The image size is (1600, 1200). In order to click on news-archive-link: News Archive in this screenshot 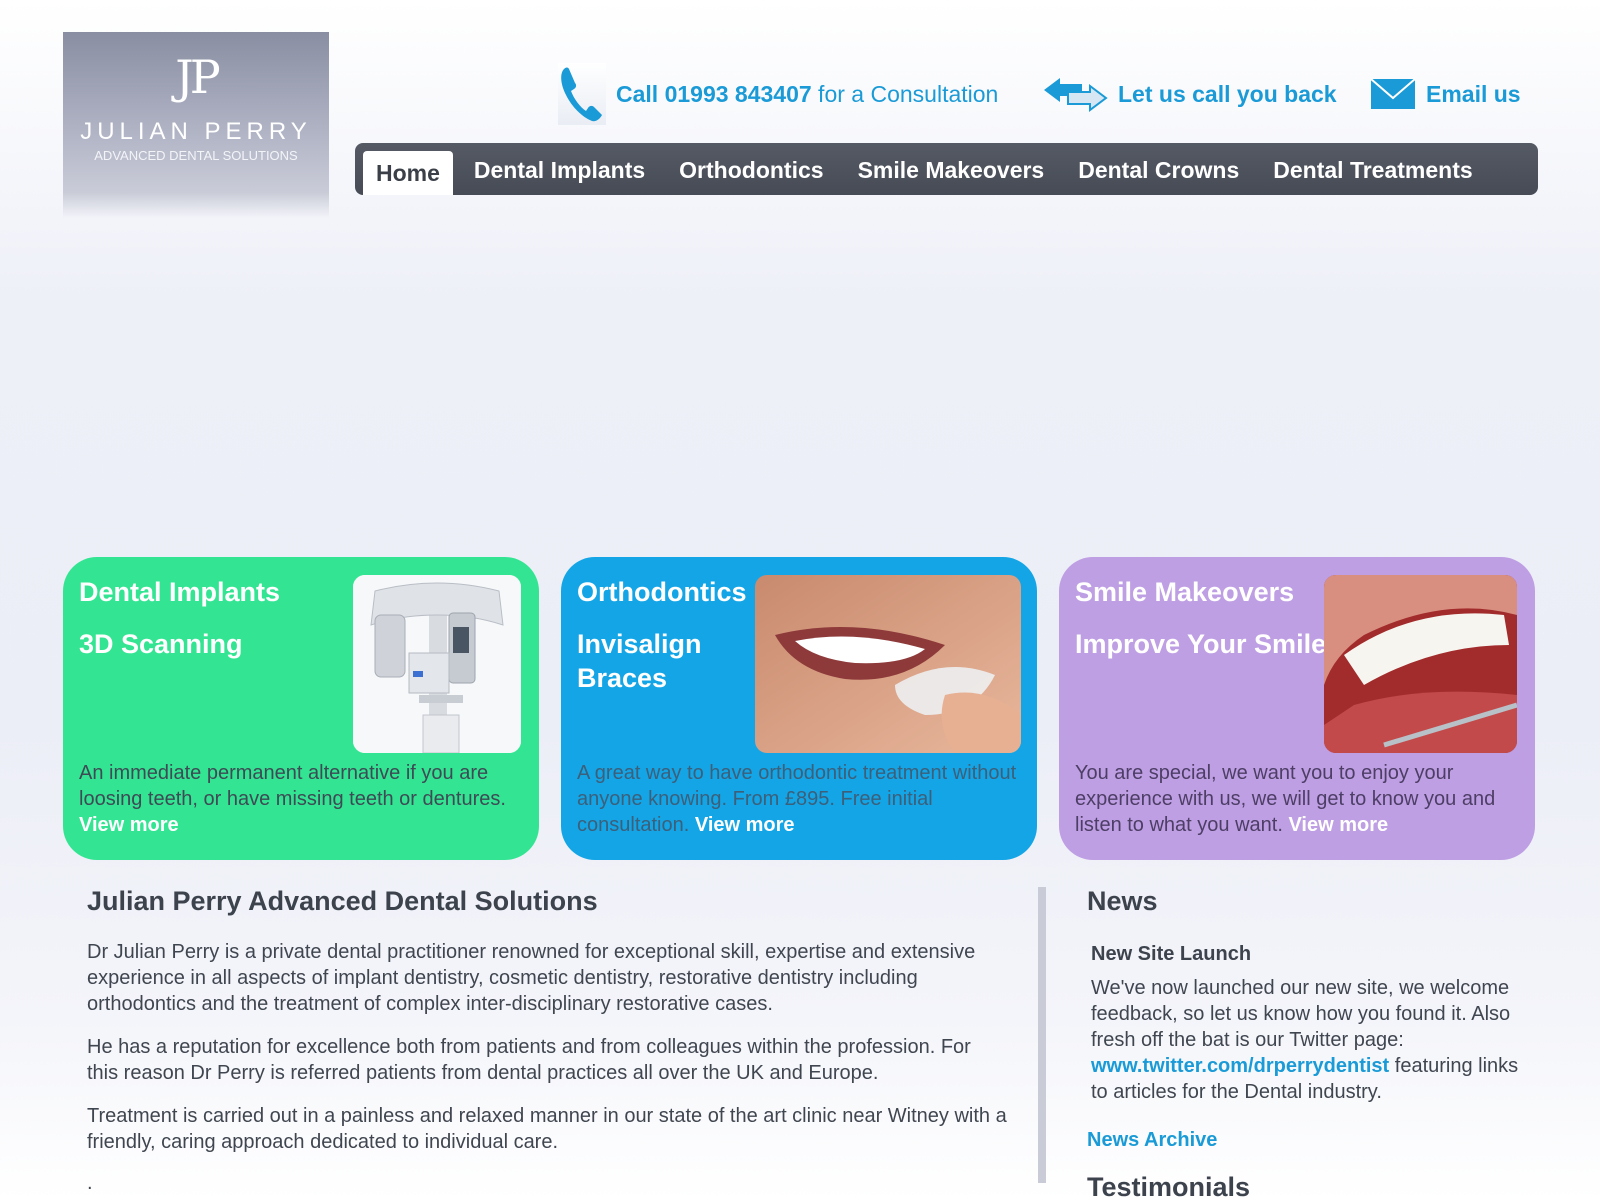, I will do `click(1307, 1140)`.